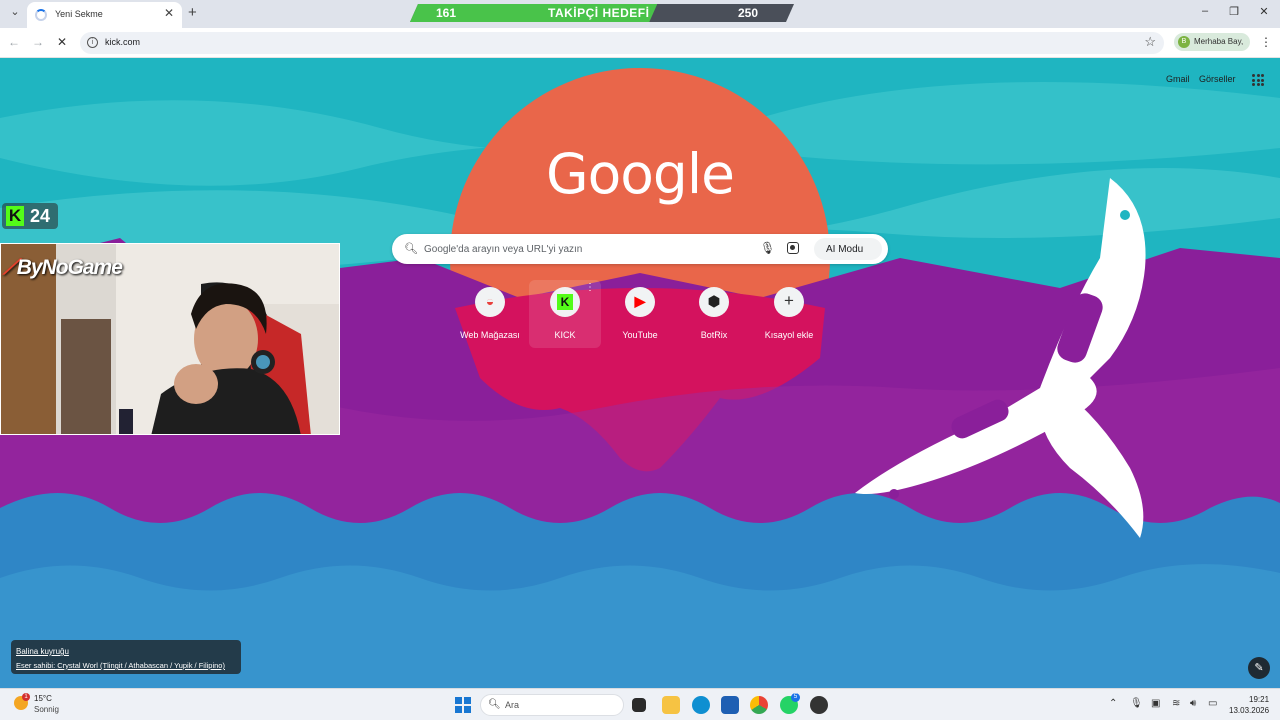  I want to click on new-tab-button: +, so click(192, 12).